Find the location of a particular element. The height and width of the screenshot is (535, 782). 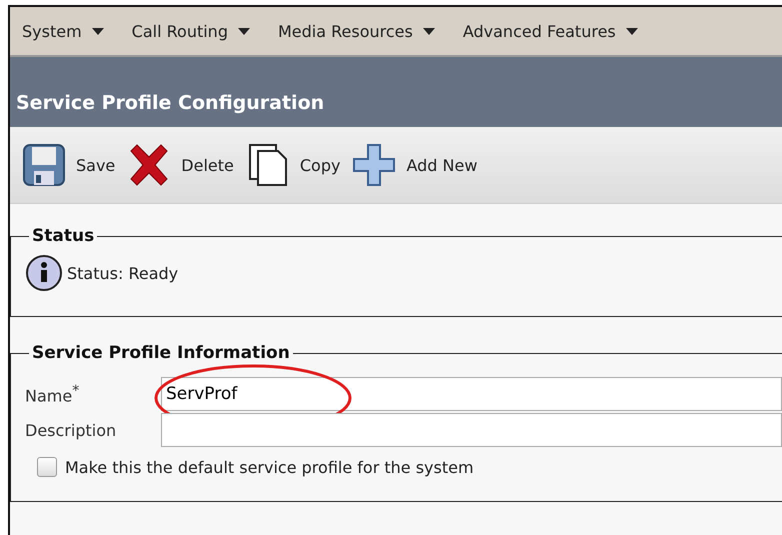

field-label: Name$^{*}$ is located at coordinates (52, 394).